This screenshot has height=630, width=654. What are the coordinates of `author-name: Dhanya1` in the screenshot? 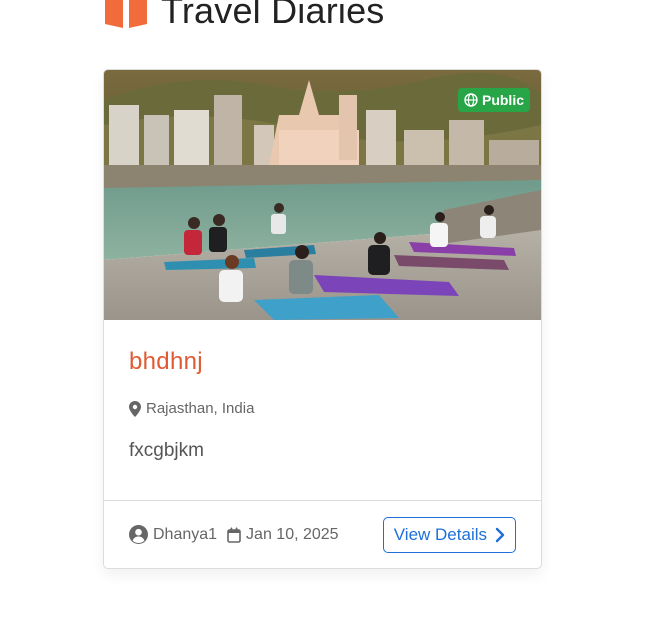 It's located at (185, 534).